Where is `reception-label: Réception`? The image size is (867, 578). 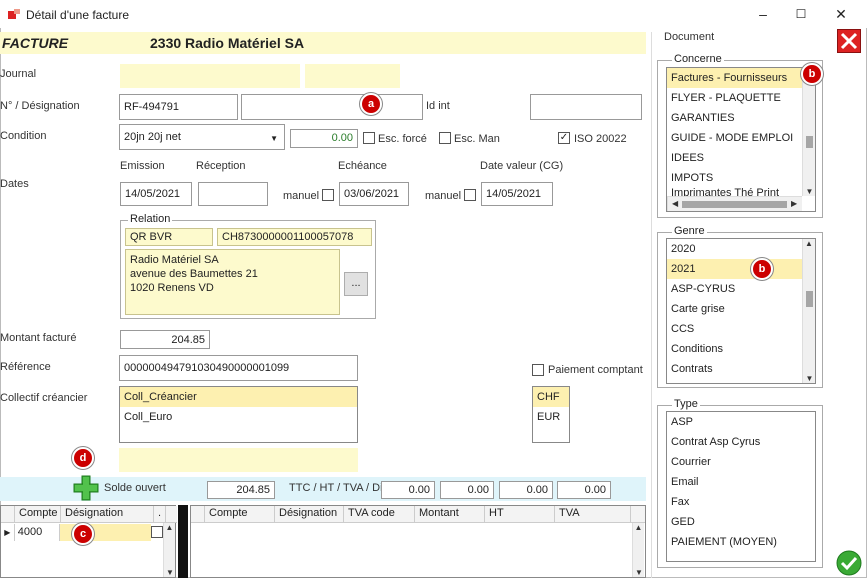
reception-label: Réception is located at coordinates (221, 166).